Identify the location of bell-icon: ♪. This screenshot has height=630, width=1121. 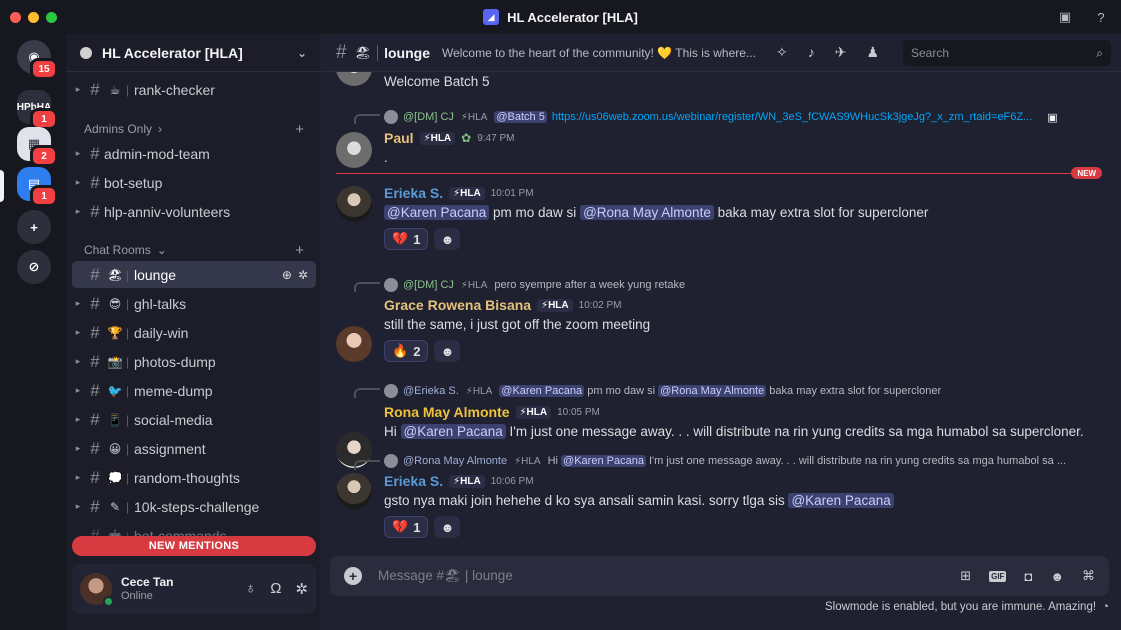
(811, 52).